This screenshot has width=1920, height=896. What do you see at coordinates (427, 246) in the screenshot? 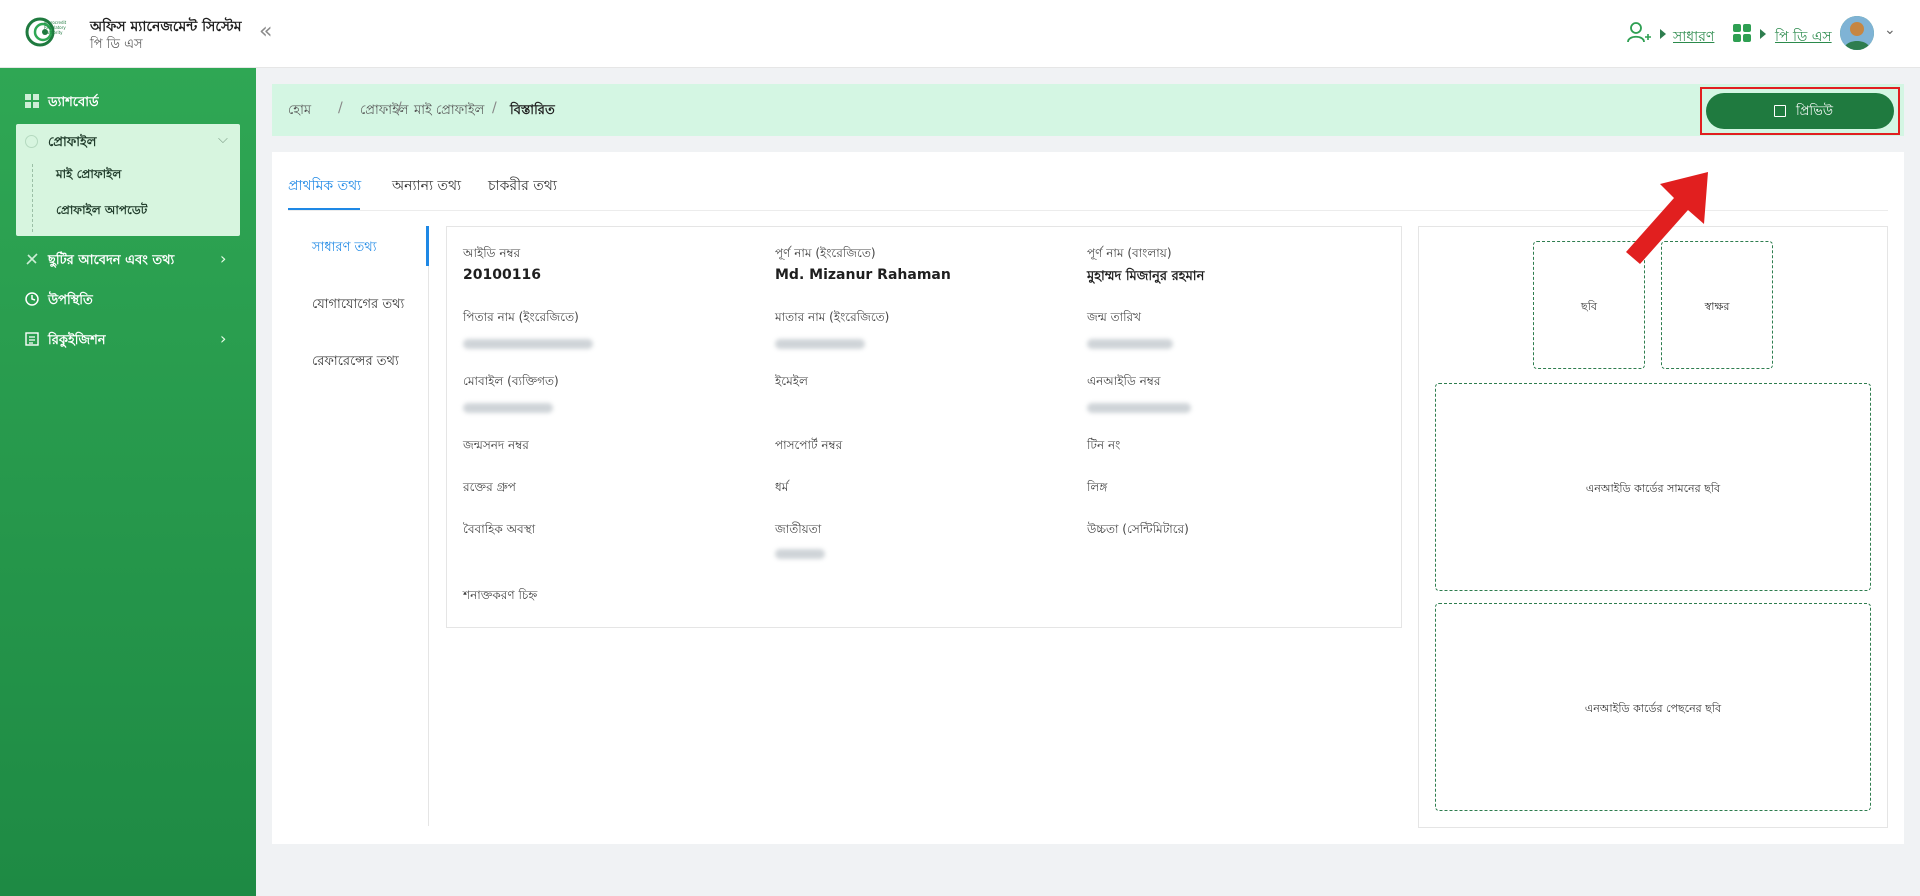
I see `side-nav-active-indicator` at bounding box center [427, 246].